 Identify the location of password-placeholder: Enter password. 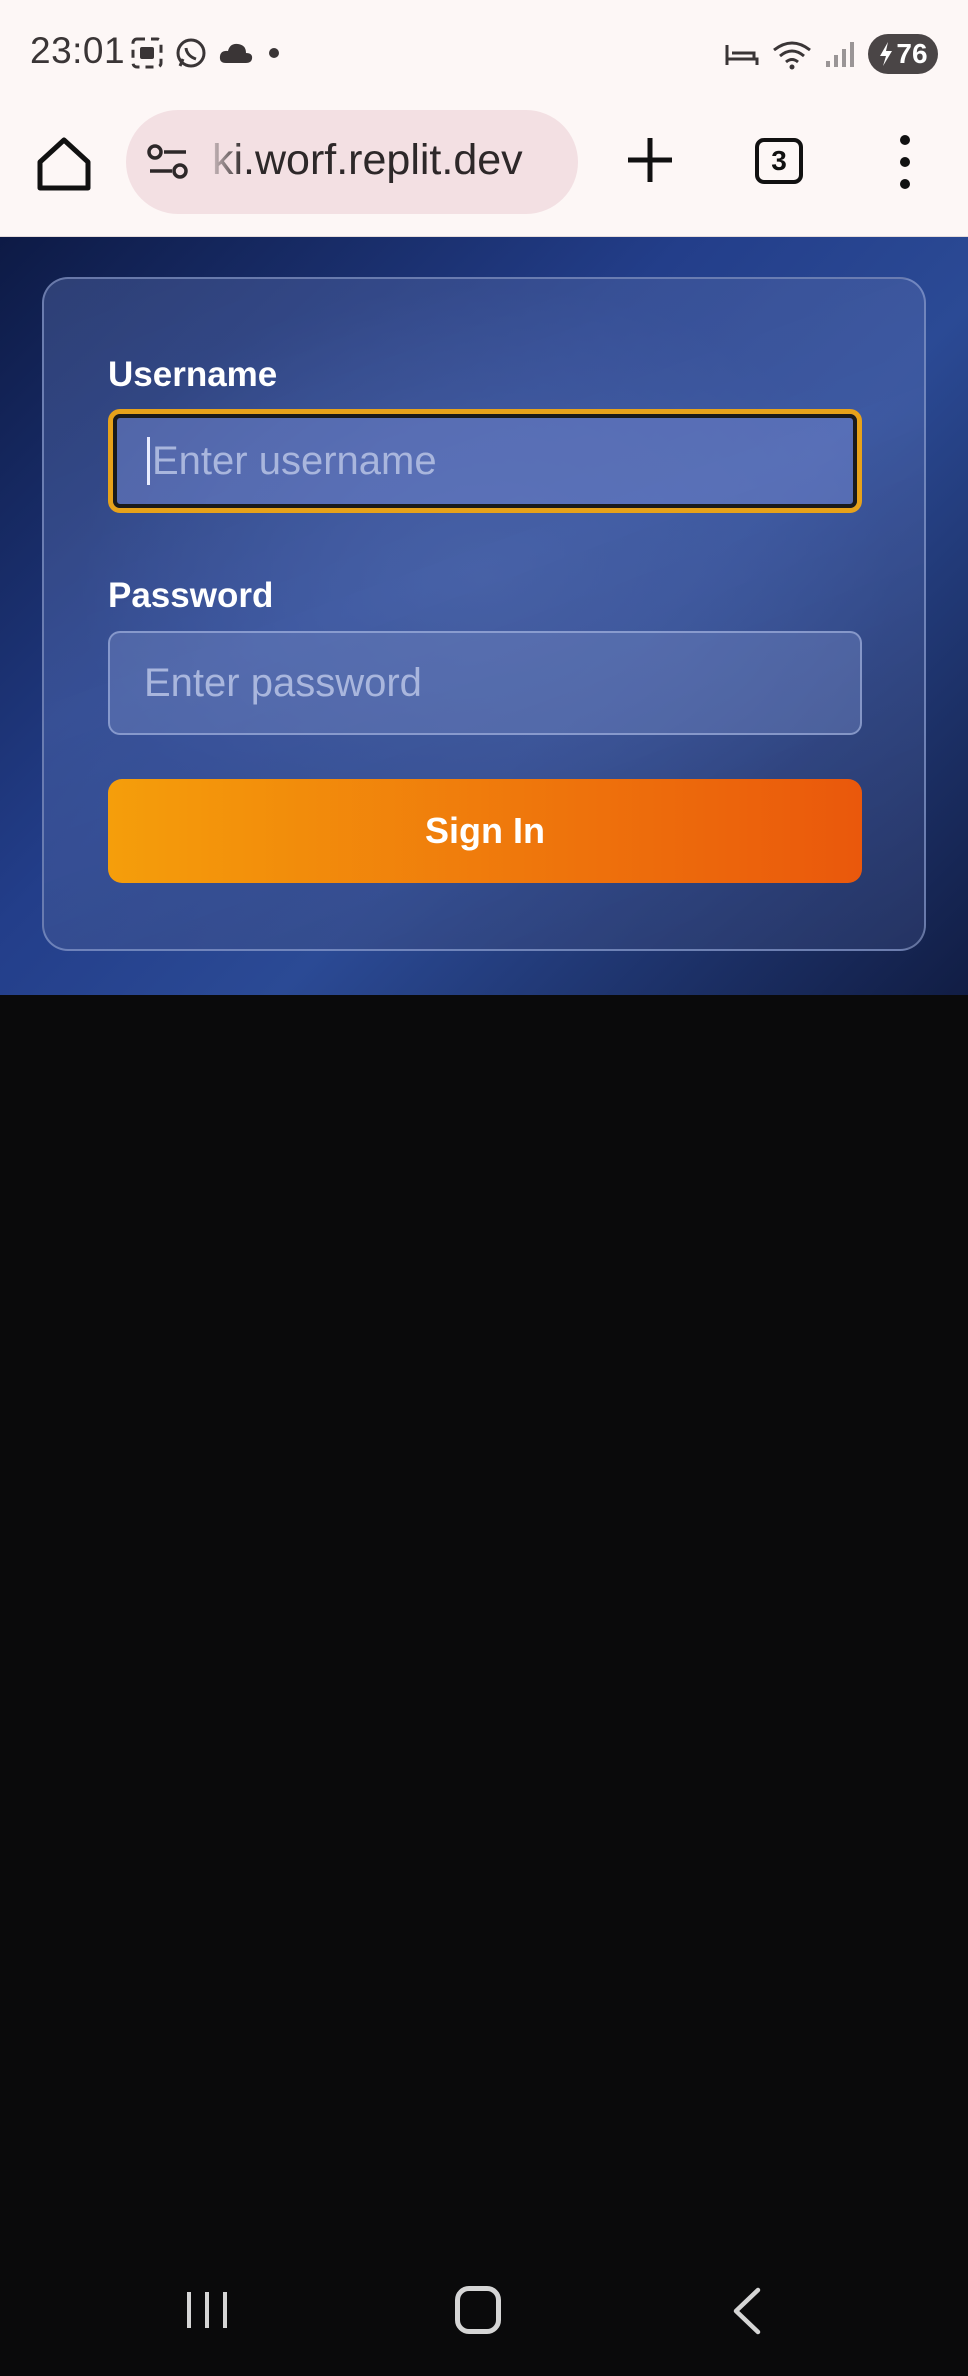
(283, 682).